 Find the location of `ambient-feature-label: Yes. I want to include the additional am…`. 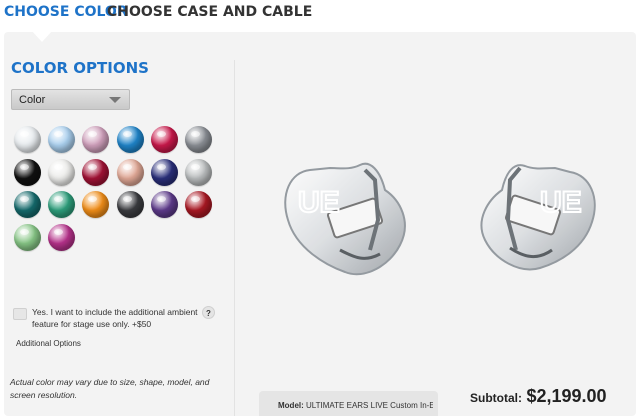

ambient-feature-label: Yes. I want to include the additional am… is located at coordinates (115, 318).